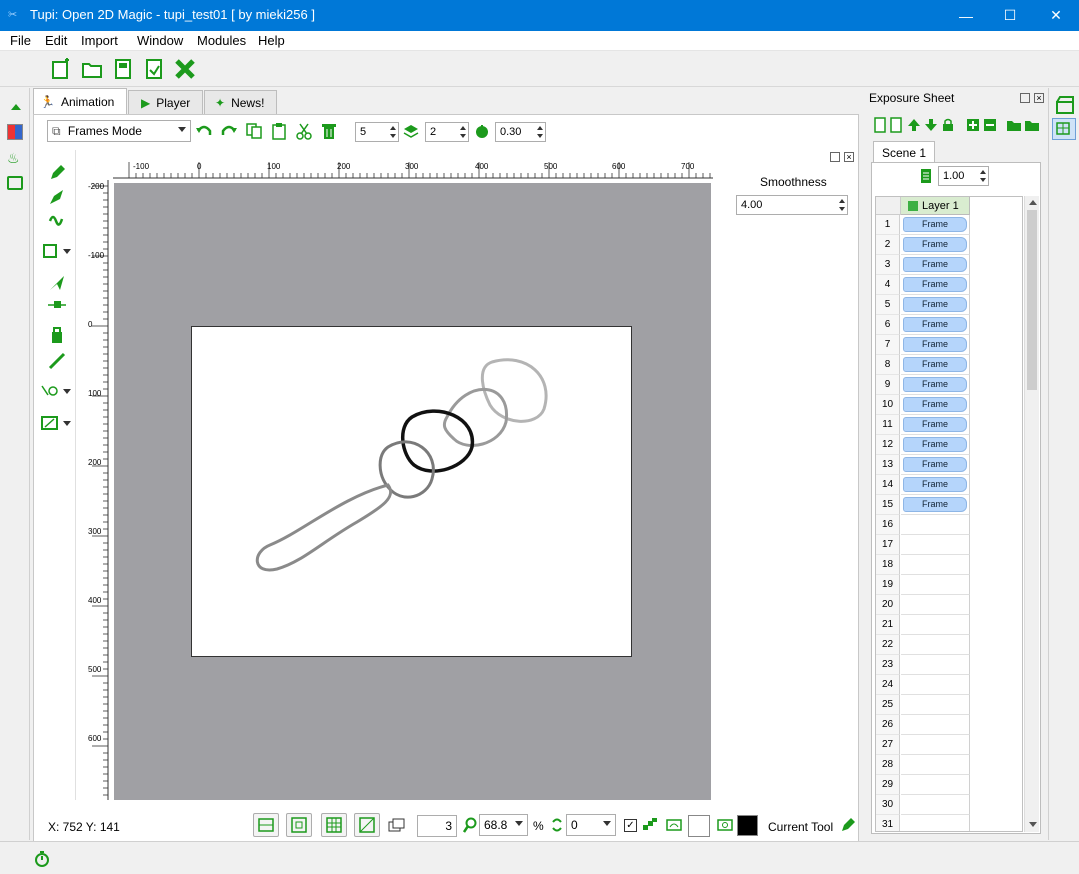 Image resolution: width=1079 pixels, height=874 pixels. I want to click on fill-color-swatch, so click(747, 825).